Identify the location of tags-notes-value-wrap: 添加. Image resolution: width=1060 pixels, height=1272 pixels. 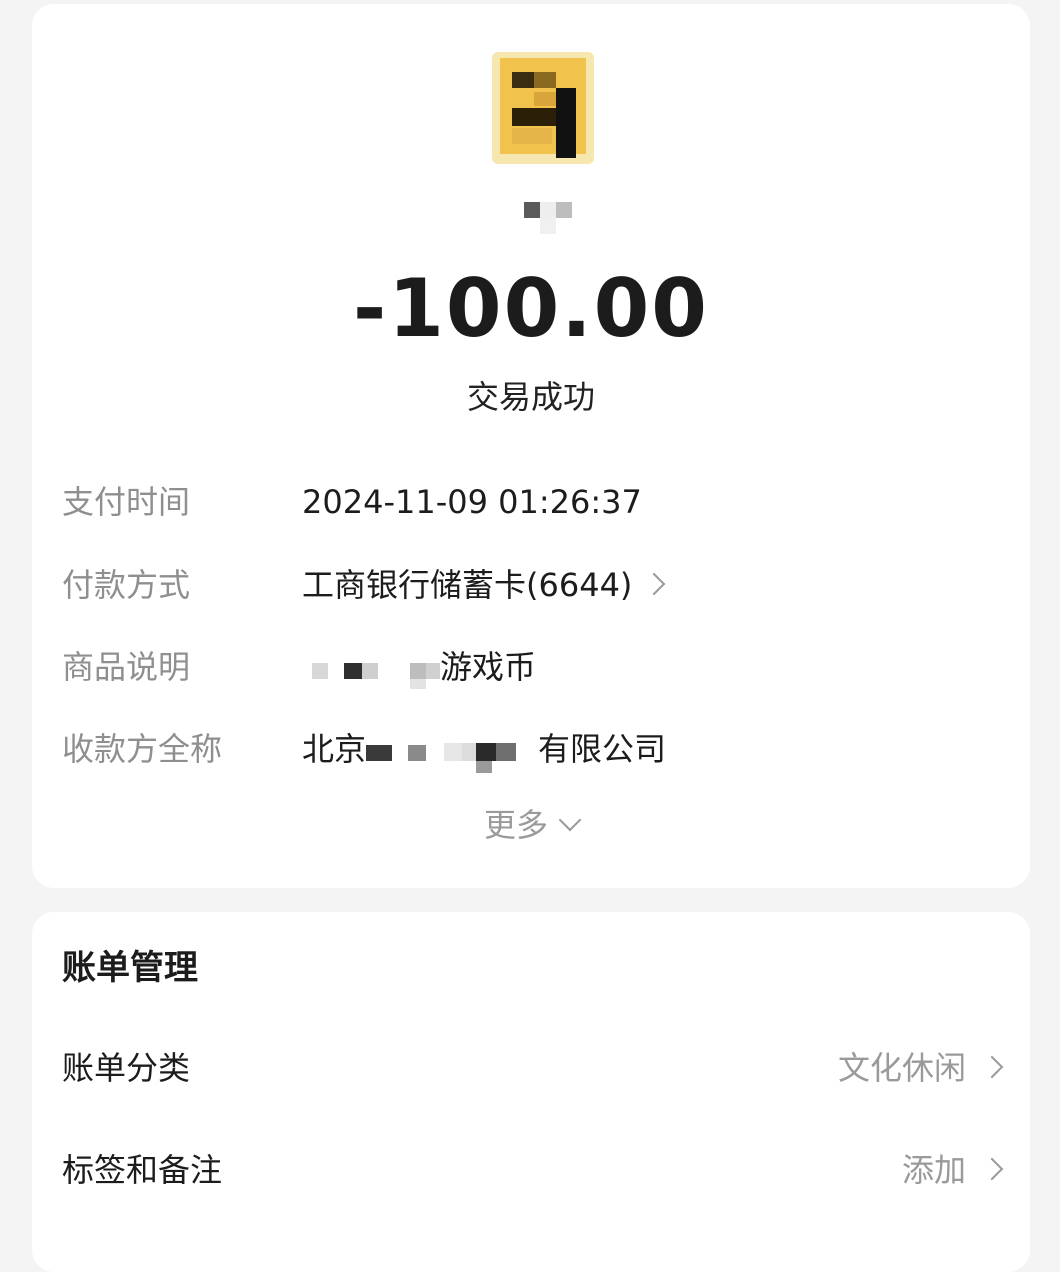
(952, 1170).